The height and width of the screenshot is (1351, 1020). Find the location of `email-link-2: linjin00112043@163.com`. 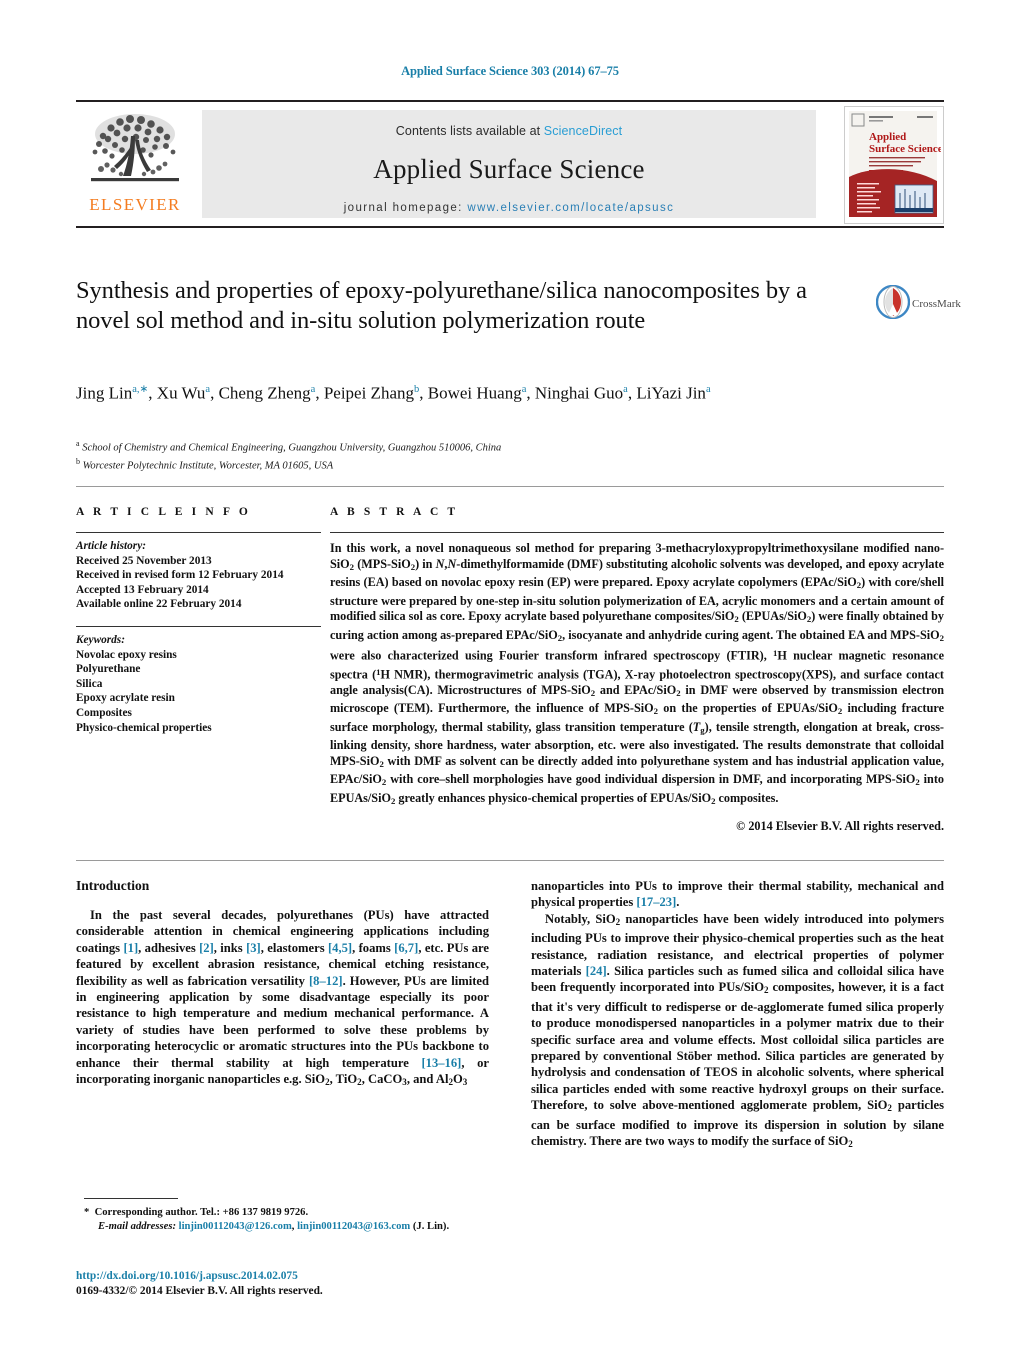

email-link-2: linjin00112043@163.com is located at coordinates (353, 1226).